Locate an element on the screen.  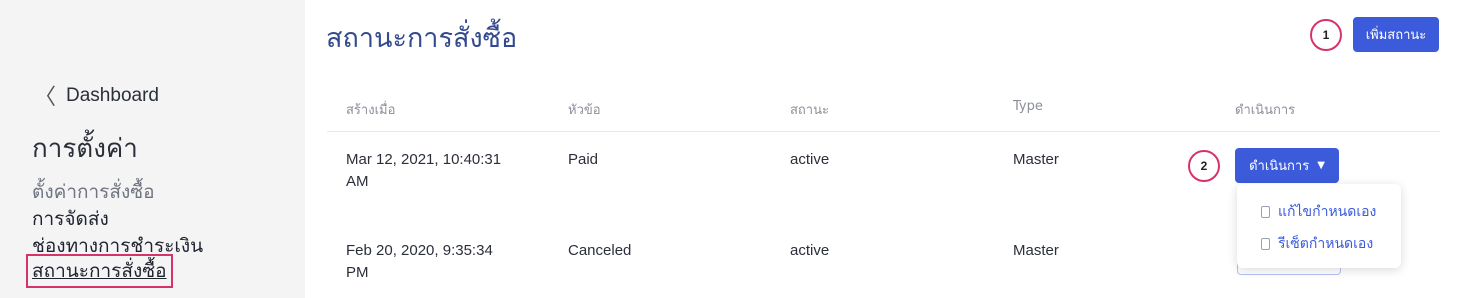
row-1-type: Master is located at coordinates (1036, 159).